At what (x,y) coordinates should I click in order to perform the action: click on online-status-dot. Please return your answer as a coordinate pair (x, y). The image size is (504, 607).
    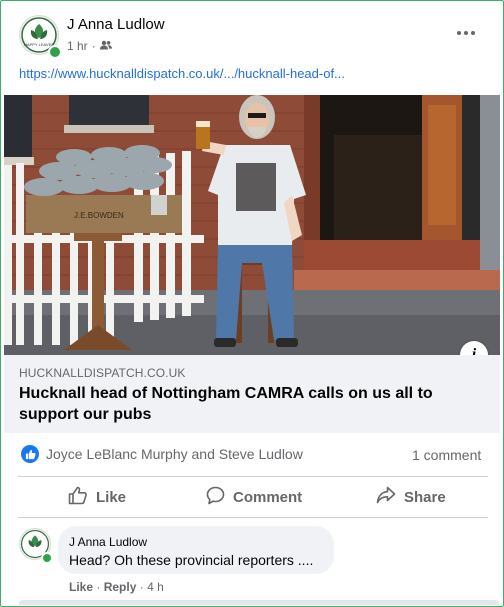
    Looking at the image, I should click on (55, 52).